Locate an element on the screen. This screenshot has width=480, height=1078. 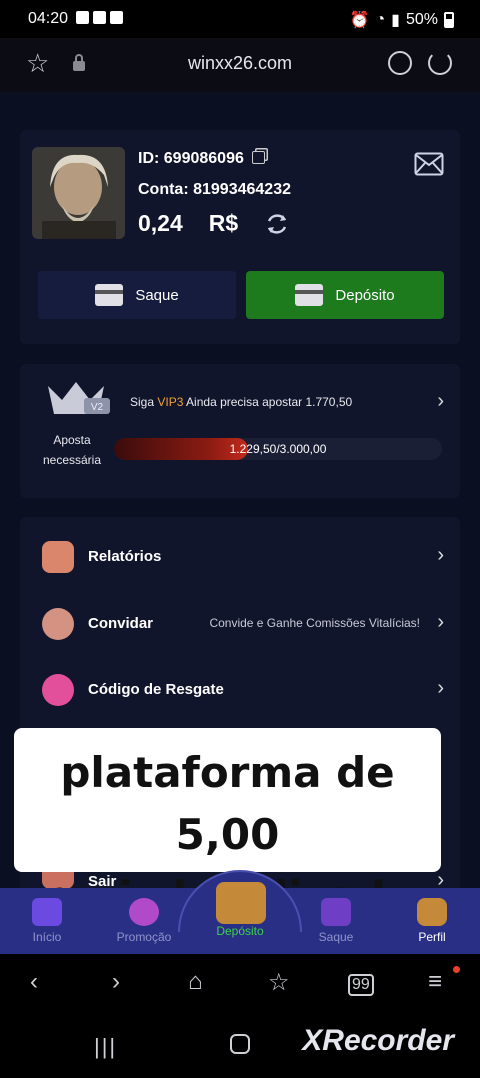
reload-icon is located at coordinates (440, 63).